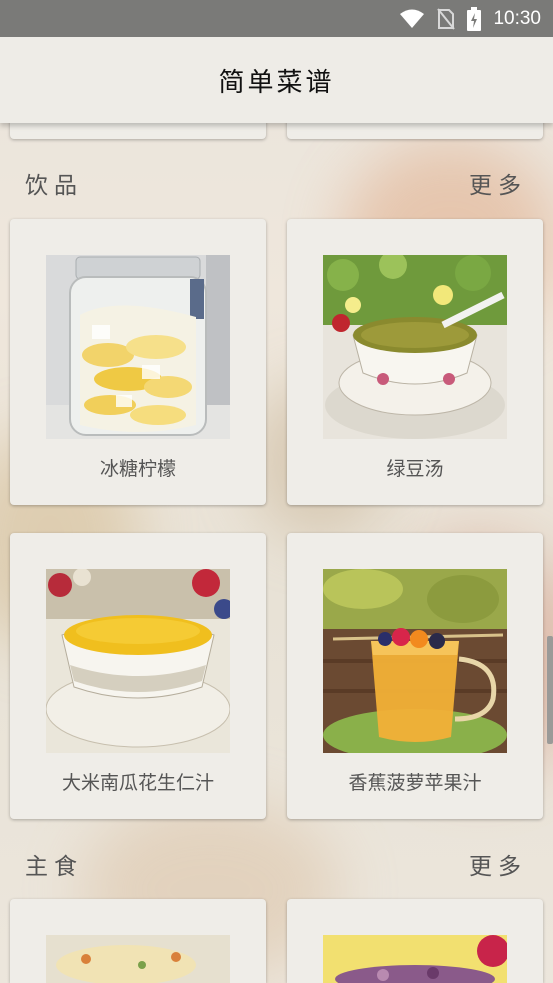 Image resolution: width=553 pixels, height=983 pixels. What do you see at coordinates (54, 867) in the screenshot?
I see `section-title-staple-food: 主食` at bounding box center [54, 867].